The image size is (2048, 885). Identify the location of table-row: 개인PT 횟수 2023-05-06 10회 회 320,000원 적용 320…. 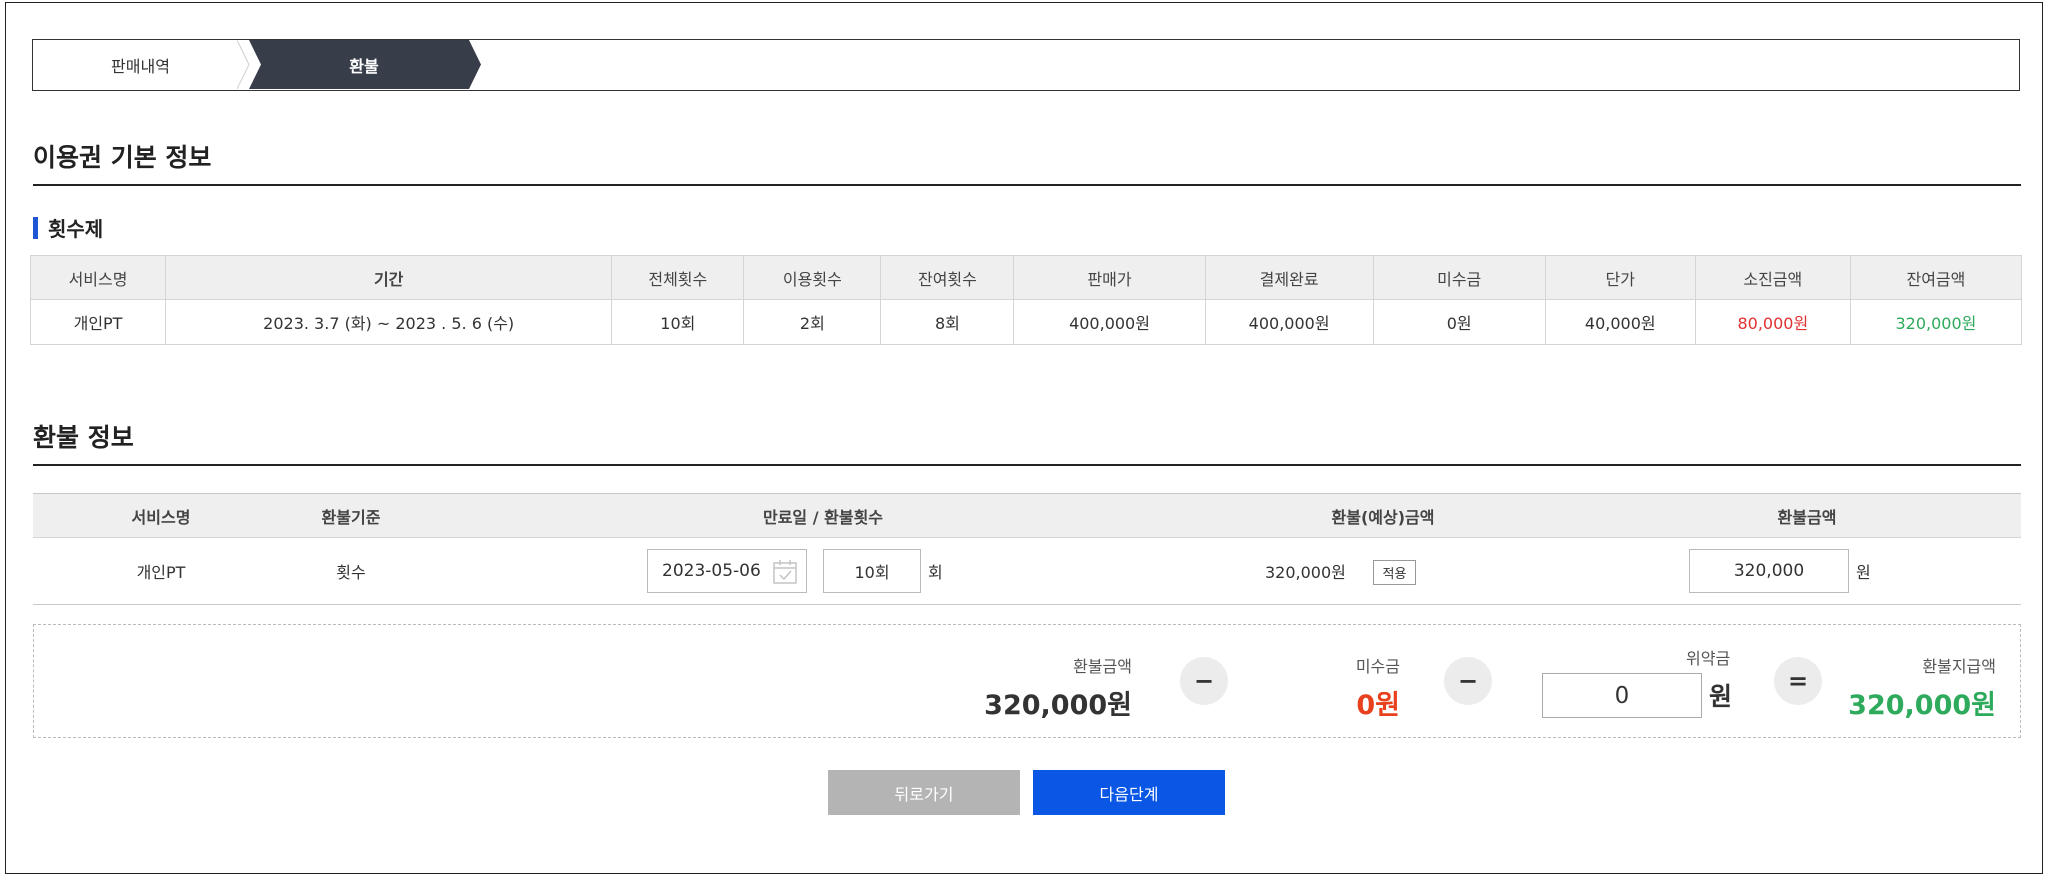
(1027, 571).